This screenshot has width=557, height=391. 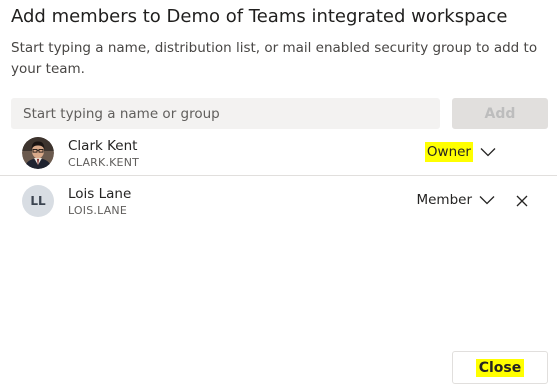 What do you see at coordinates (278, 201) in the screenshot?
I see `member-row: LL Lois Lane LOIS.LANE Member` at bounding box center [278, 201].